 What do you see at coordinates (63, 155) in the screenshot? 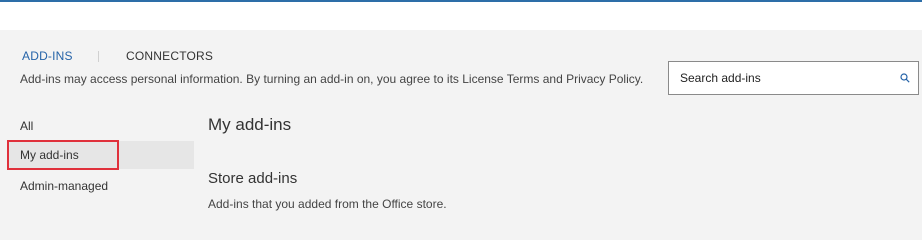
I see `highlight-box` at bounding box center [63, 155].